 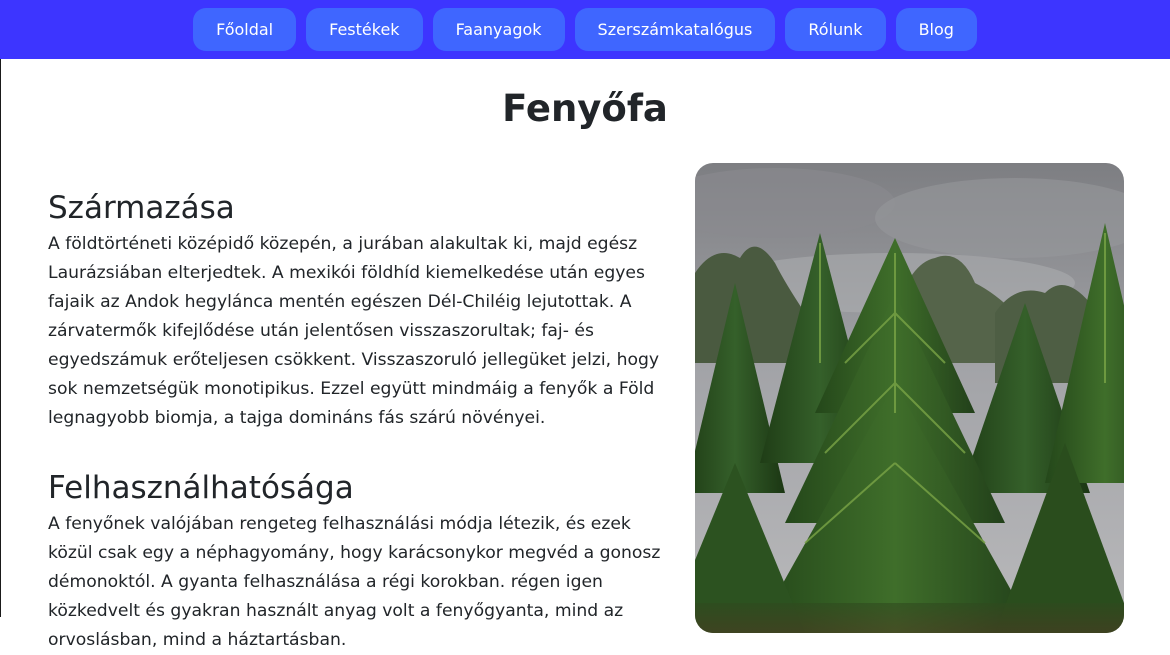 I want to click on nav-item-festekek: Festékek, so click(x=364, y=29).